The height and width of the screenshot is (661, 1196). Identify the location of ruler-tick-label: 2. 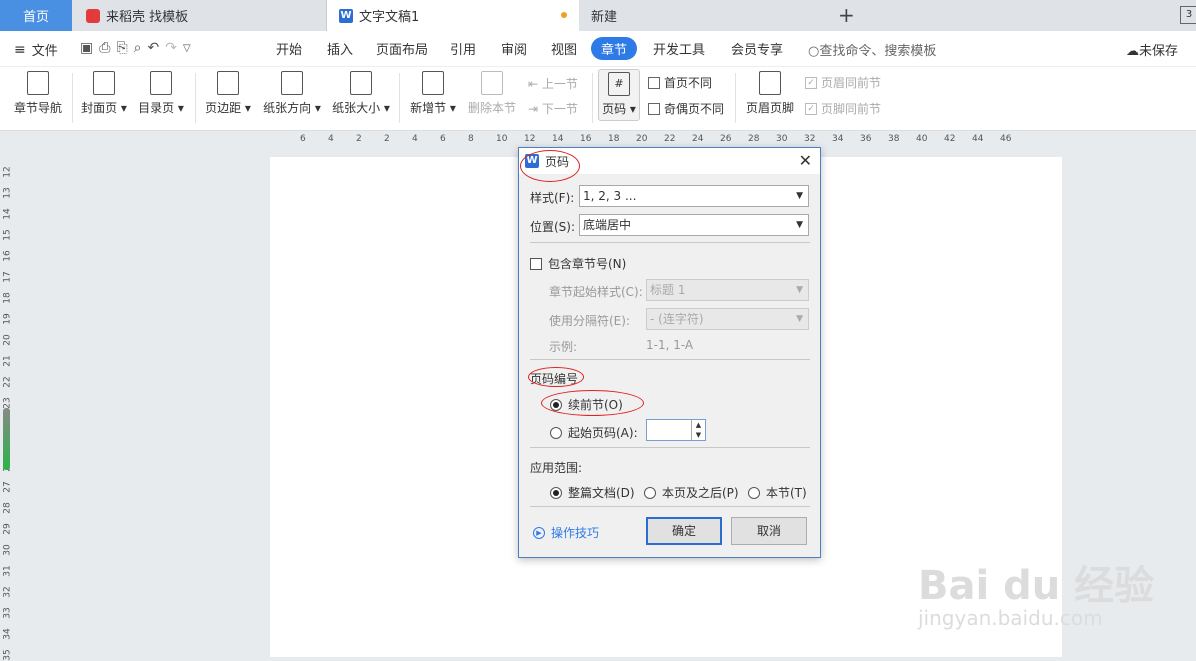
(359, 139).